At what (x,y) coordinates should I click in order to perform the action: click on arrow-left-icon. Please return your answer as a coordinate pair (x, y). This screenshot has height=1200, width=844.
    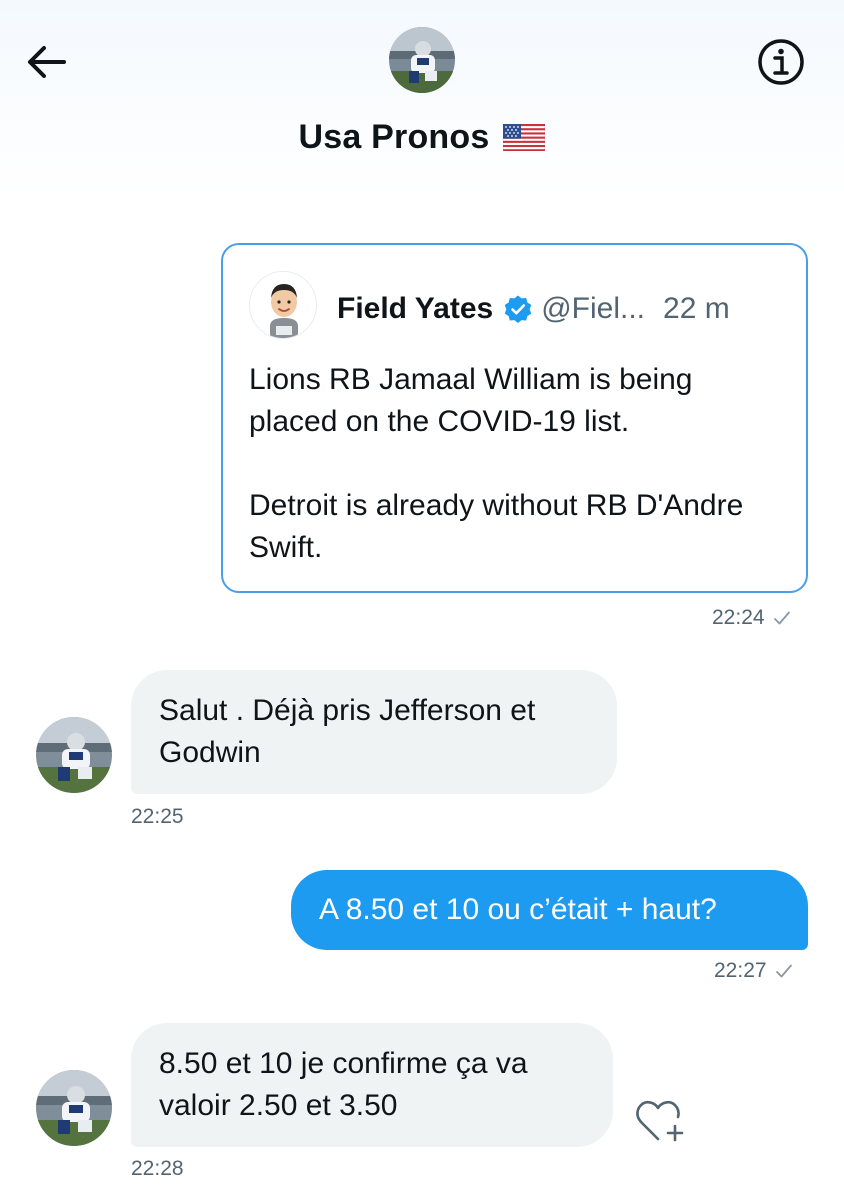
    Looking at the image, I should click on (47, 62).